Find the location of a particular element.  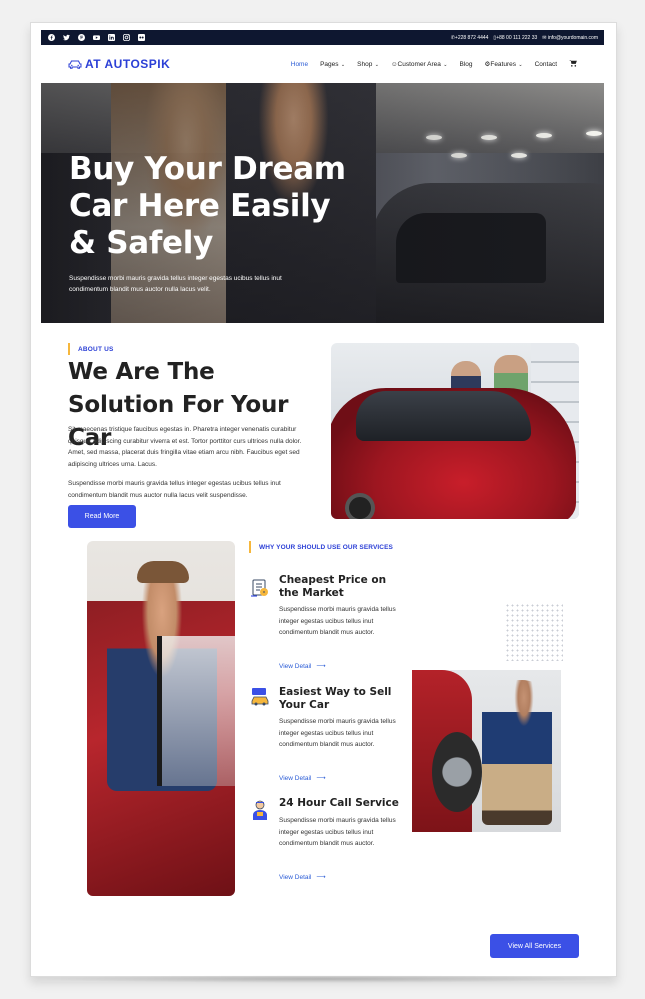

car-windshield is located at coordinates (443, 416).